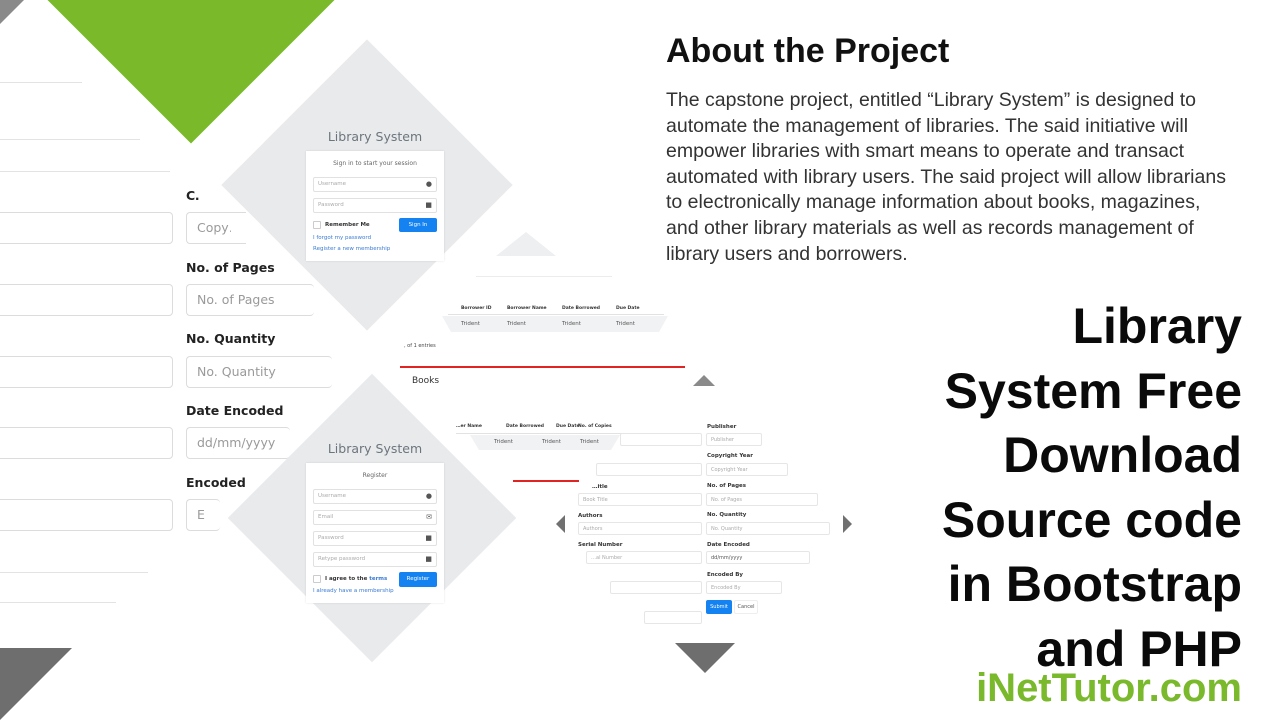 The height and width of the screenshot is (720, 1280). What do you see at coordinates (526, 244) in the screenshot?
I see `pyramid-shade` at bounding box center [526, 244].